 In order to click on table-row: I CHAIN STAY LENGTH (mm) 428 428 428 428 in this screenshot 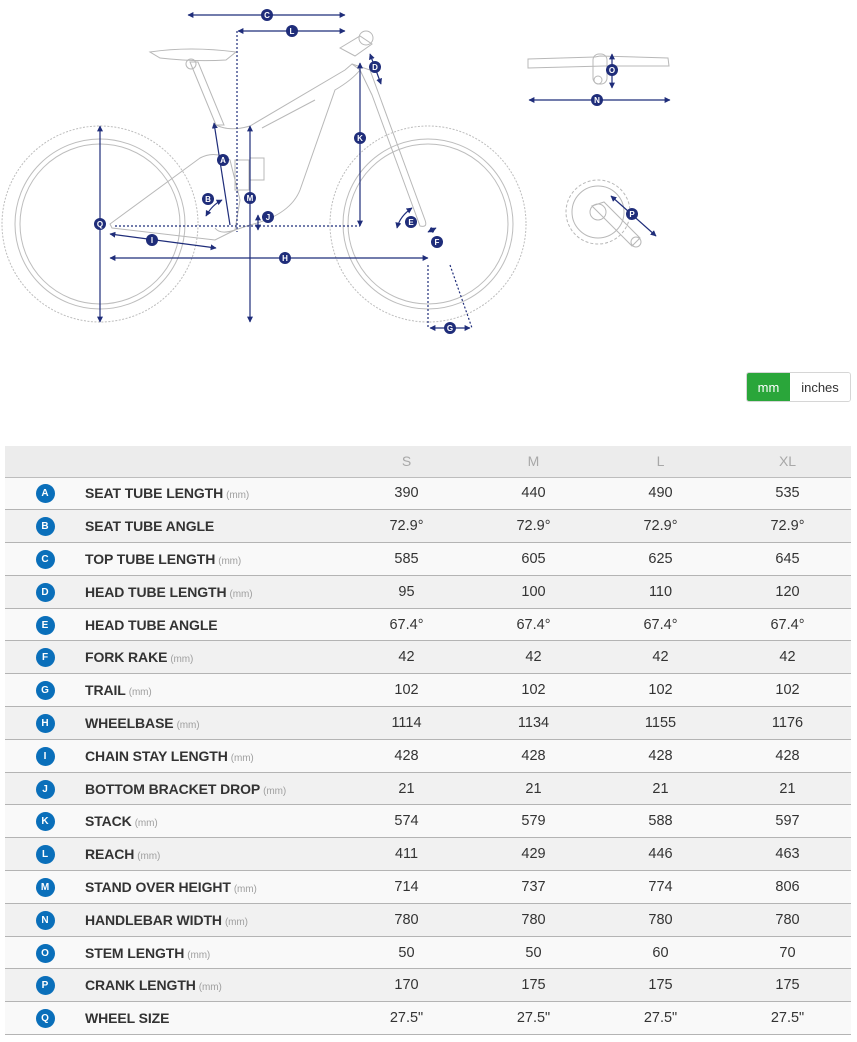, I will do `click(428, 756)`.